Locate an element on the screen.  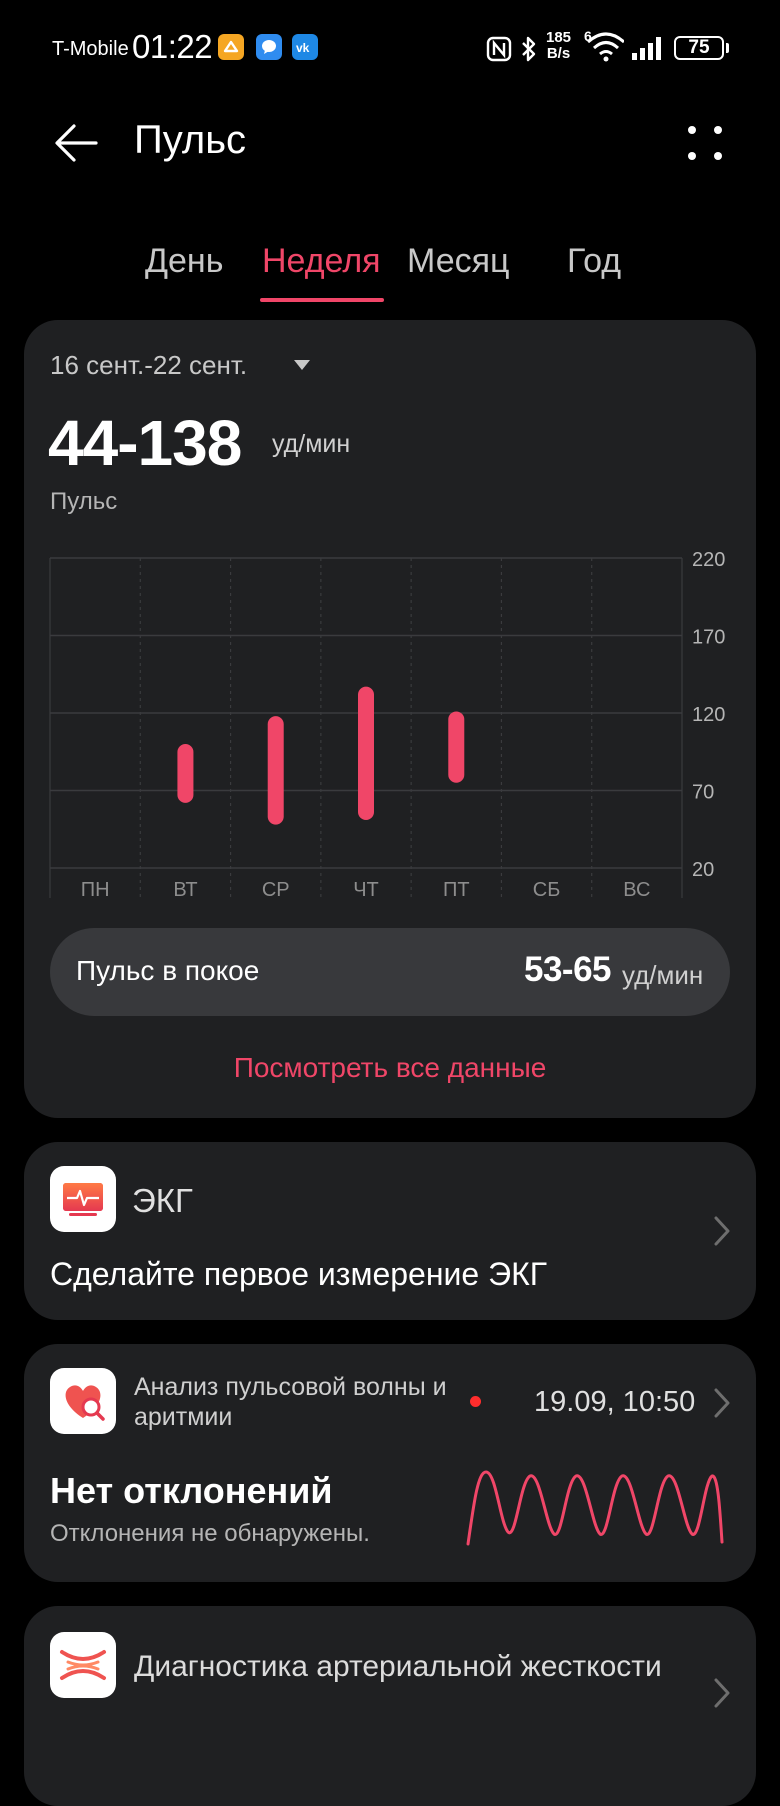
pulse-range-unit: уд/мин is located at coordinates (311, 444).